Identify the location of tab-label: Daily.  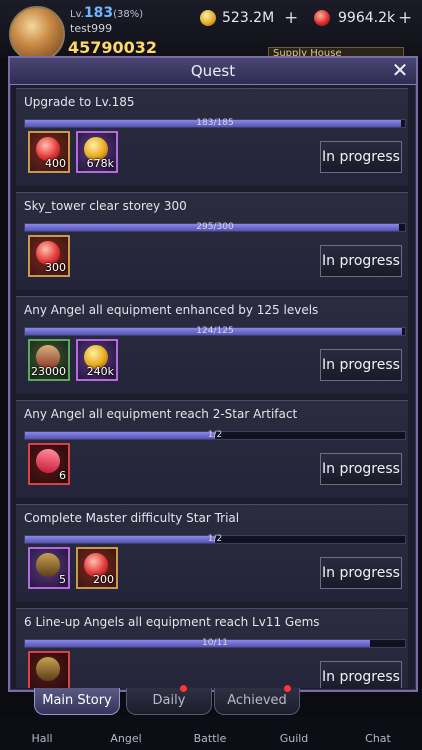
(169, 700).